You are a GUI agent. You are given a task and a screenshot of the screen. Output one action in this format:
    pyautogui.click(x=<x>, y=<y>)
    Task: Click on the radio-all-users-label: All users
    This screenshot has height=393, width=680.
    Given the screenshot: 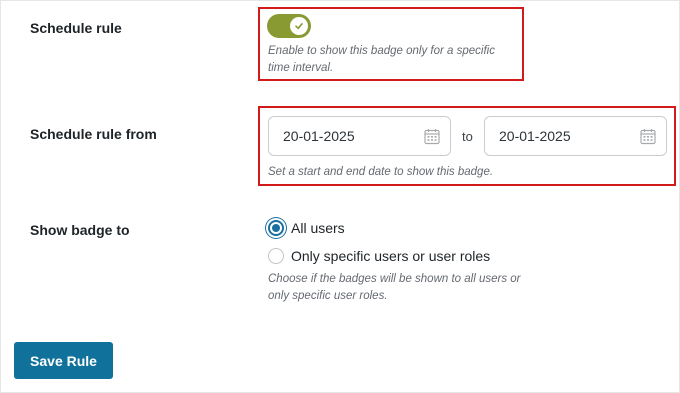 What is the action you would take?
    pyautogui.click(x=318, y=228)
    